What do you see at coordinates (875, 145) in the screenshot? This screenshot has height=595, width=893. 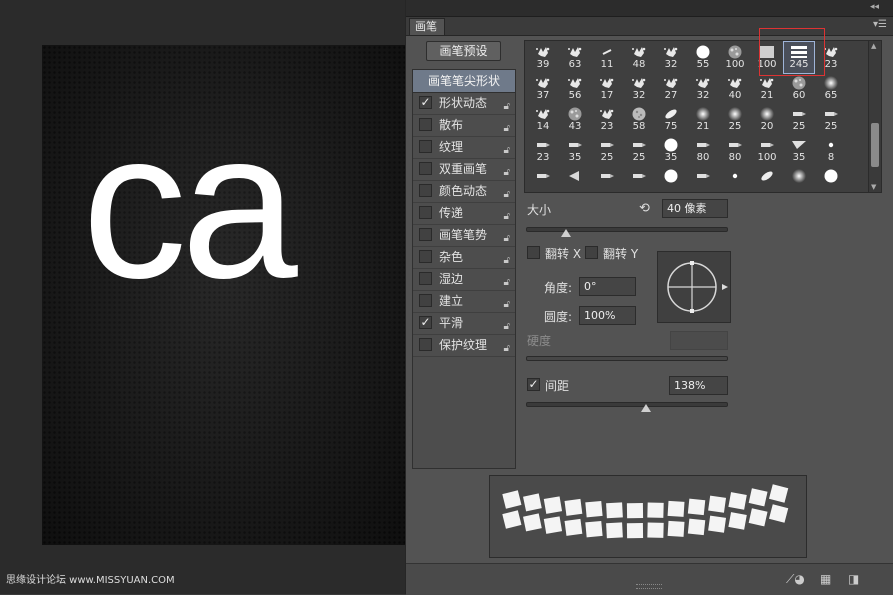 I see `scroll-thumb` at bounding box center [875, 145].